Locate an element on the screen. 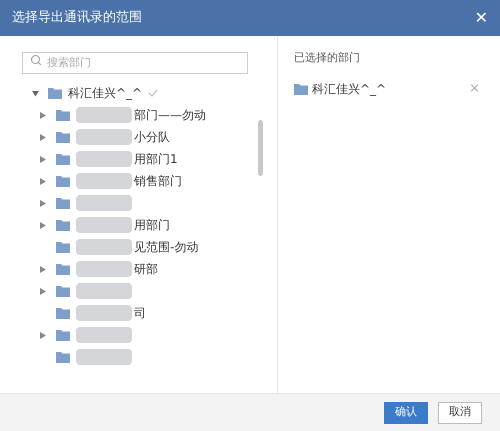  window-title: 选择导出通讯录的范围 is located at coordinates (77, 18).